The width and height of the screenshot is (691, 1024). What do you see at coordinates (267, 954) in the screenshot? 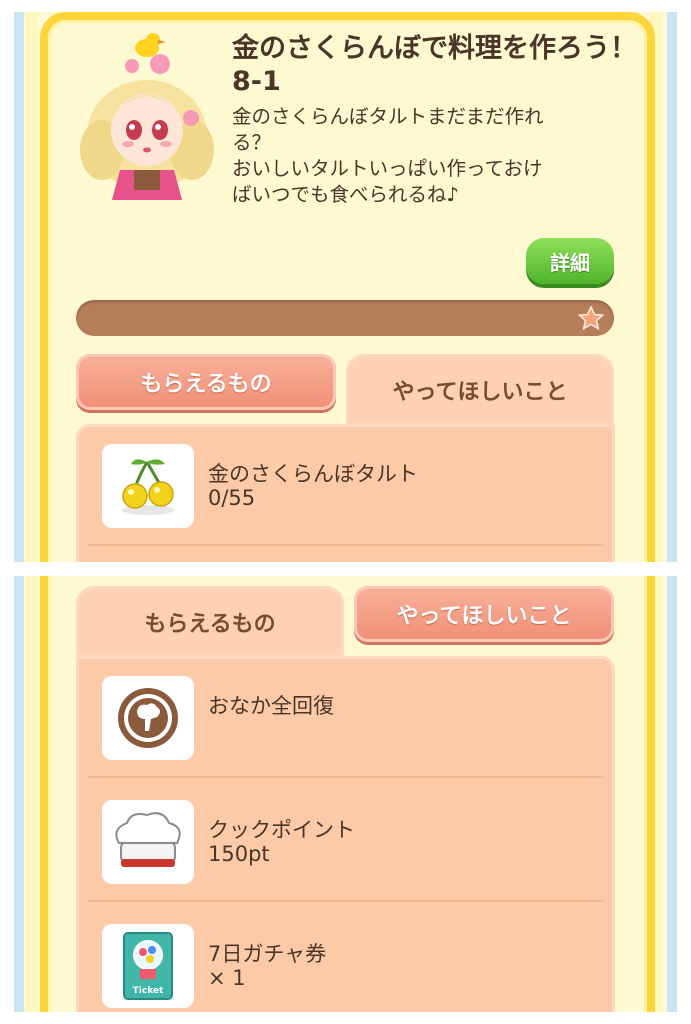
I see `reward-name: 7日ガチャ券` at bounding box center [267, 954].